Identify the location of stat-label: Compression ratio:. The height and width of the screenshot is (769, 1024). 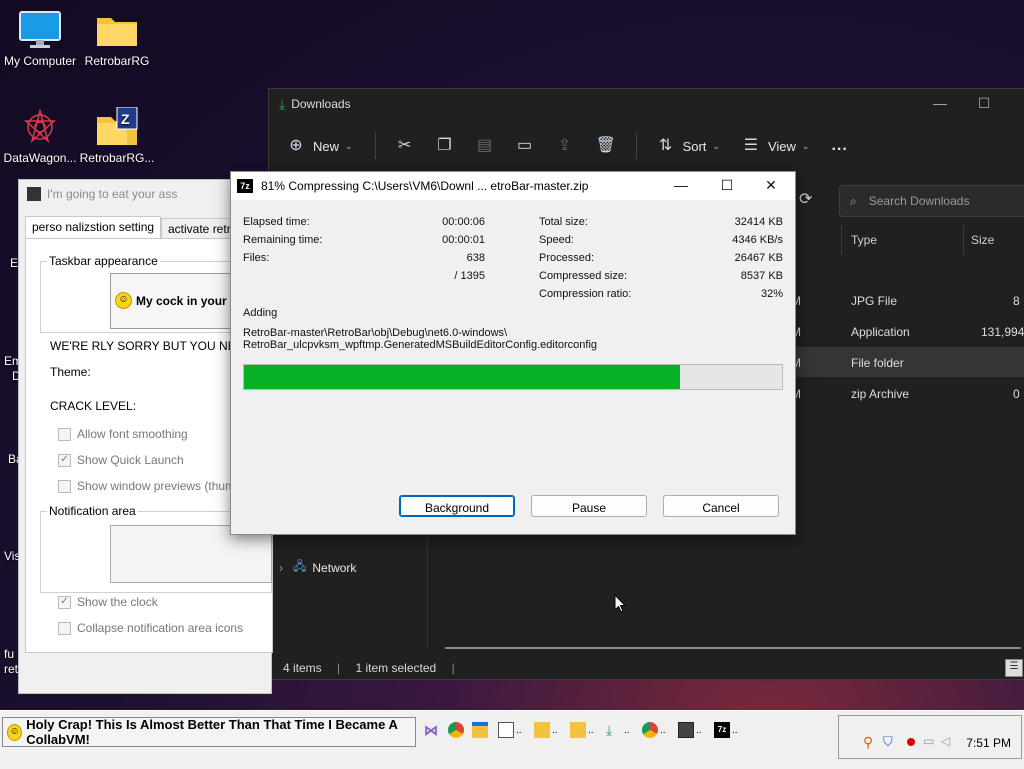
(585, 294).